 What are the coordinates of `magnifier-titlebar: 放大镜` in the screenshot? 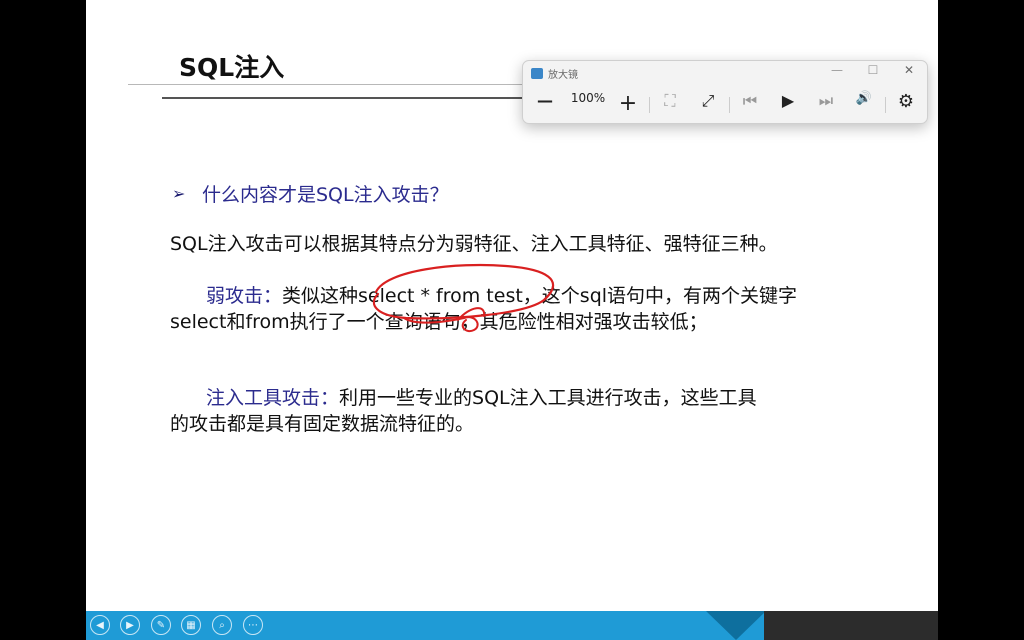 It's located at (554, 73).